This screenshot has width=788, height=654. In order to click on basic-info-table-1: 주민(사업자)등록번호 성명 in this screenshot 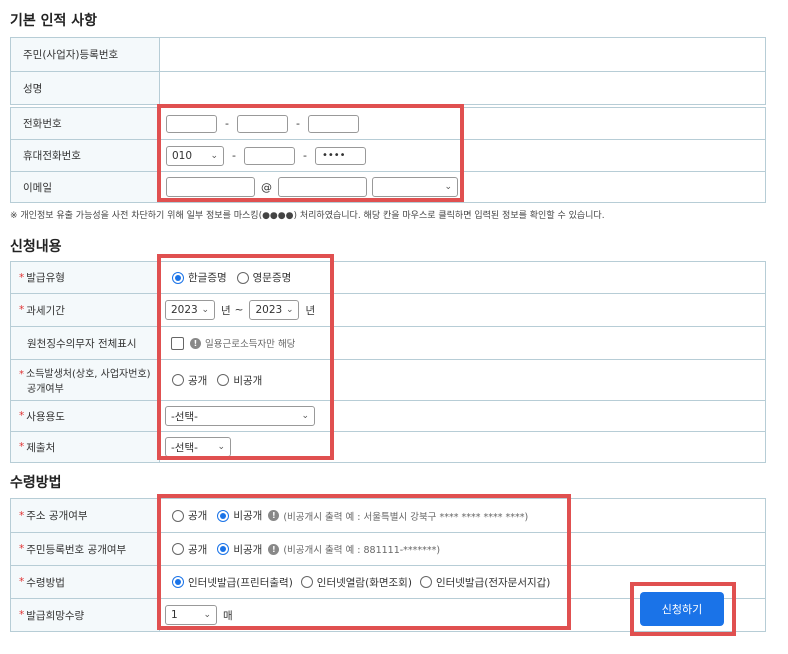, I will do `click(388, 71)`.